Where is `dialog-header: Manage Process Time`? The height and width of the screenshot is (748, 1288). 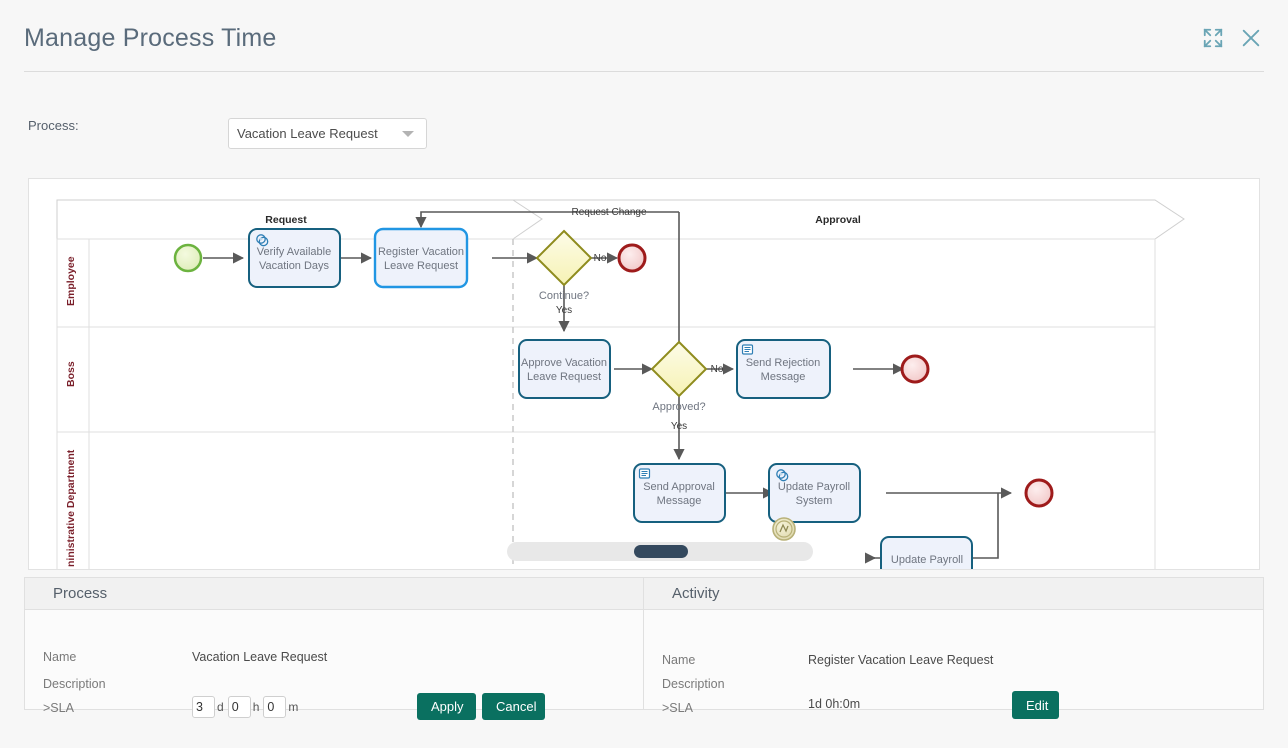
dialog-header: Manage Process Time is located at coordinates (644, 36).